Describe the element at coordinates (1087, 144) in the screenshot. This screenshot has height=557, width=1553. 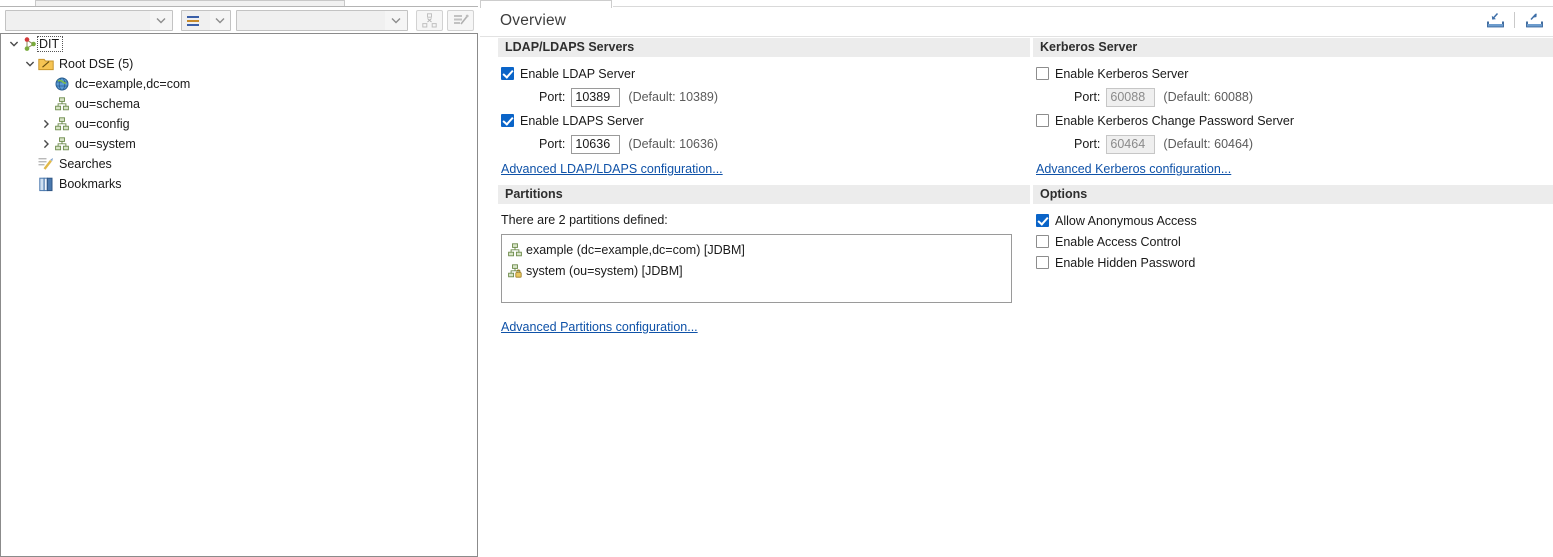
I see `change-password-port-label: Port:` at that location.